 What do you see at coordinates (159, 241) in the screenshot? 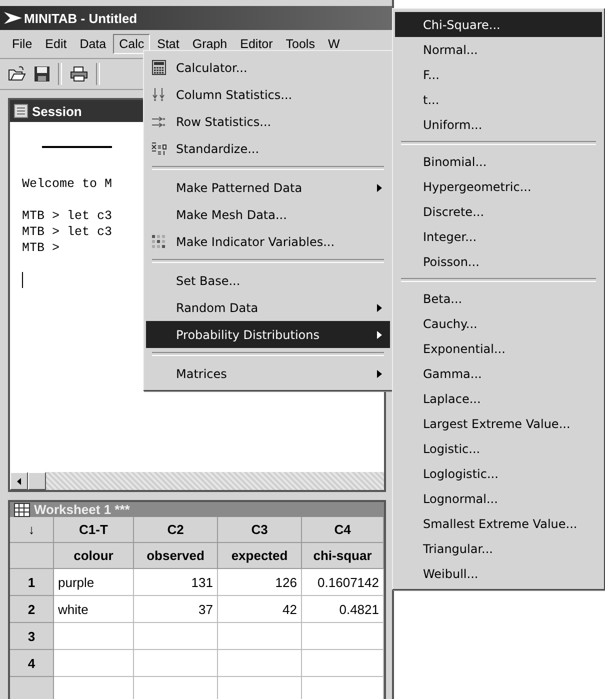
I see `indicator-grid-icon` at bounding box center [159, 241].